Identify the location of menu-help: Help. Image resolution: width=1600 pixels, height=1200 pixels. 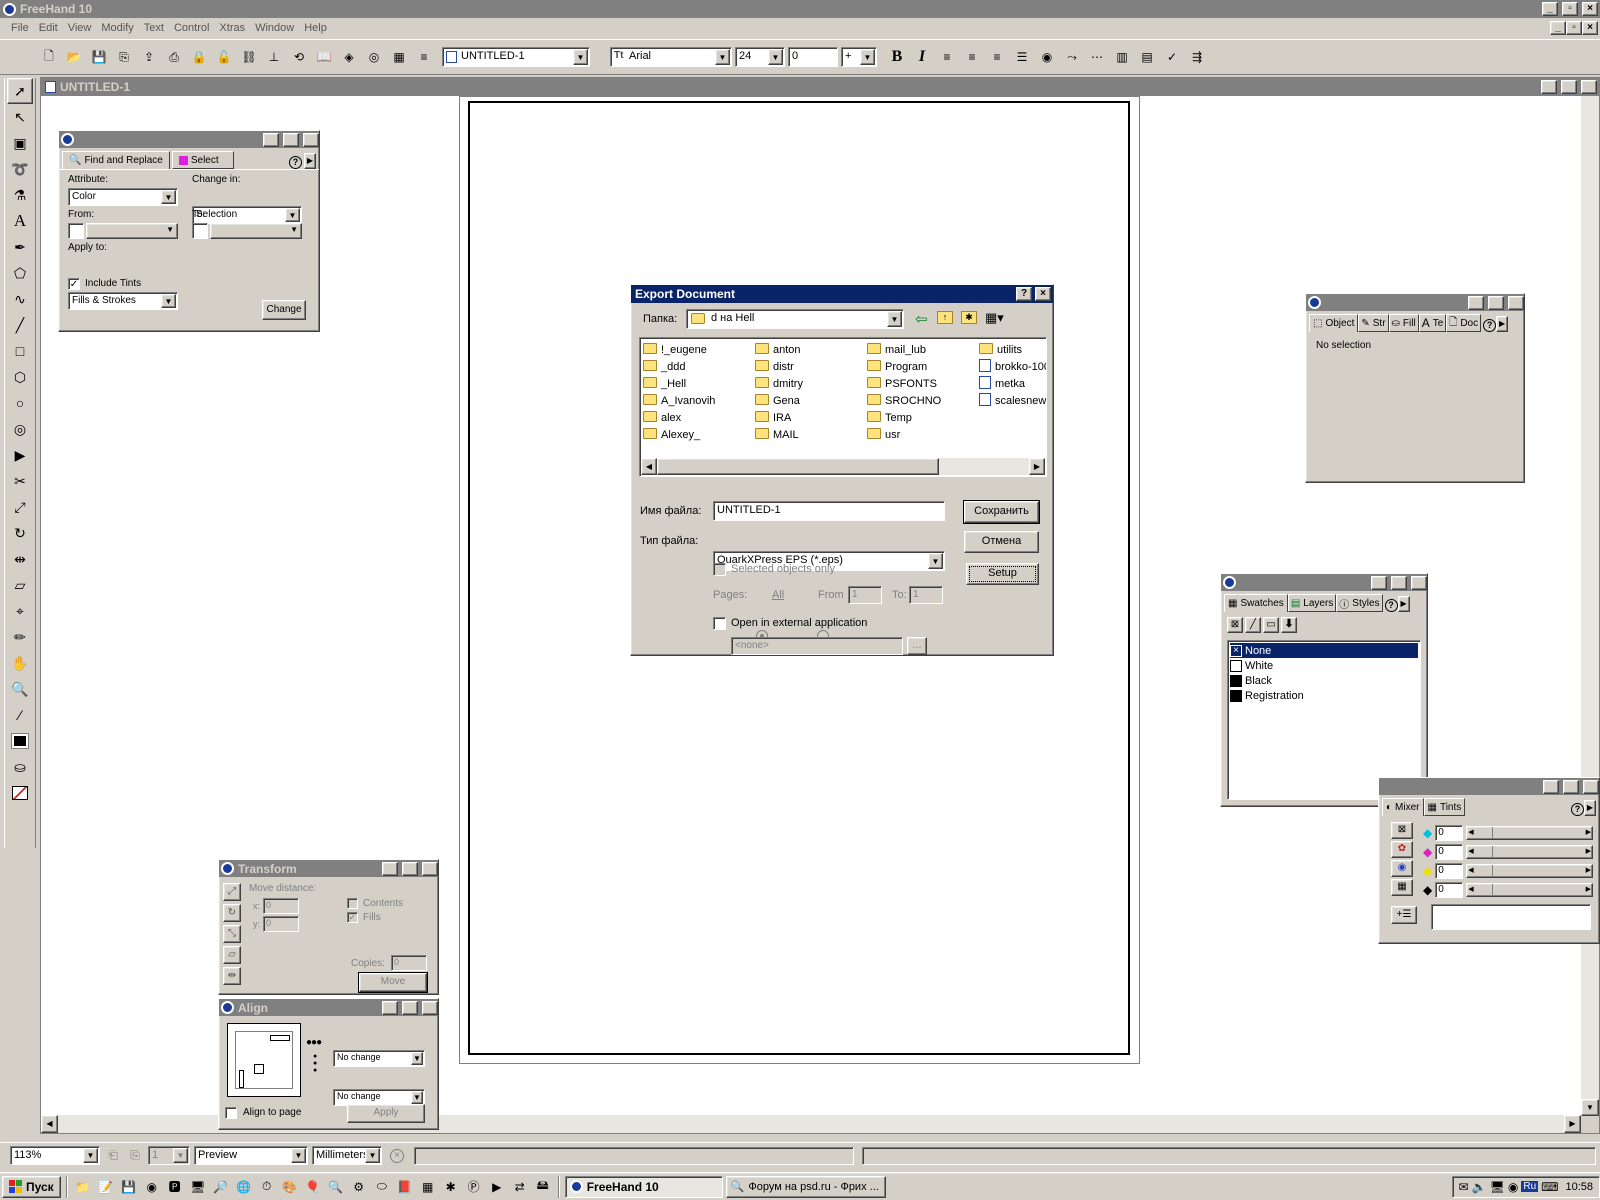
(315, 28).